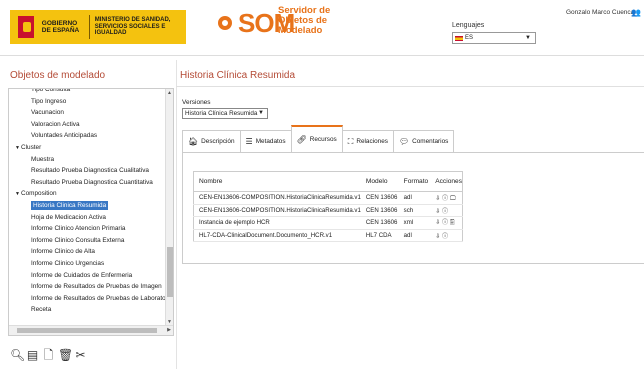  I want to click on panel-divider, so click(176, 214).